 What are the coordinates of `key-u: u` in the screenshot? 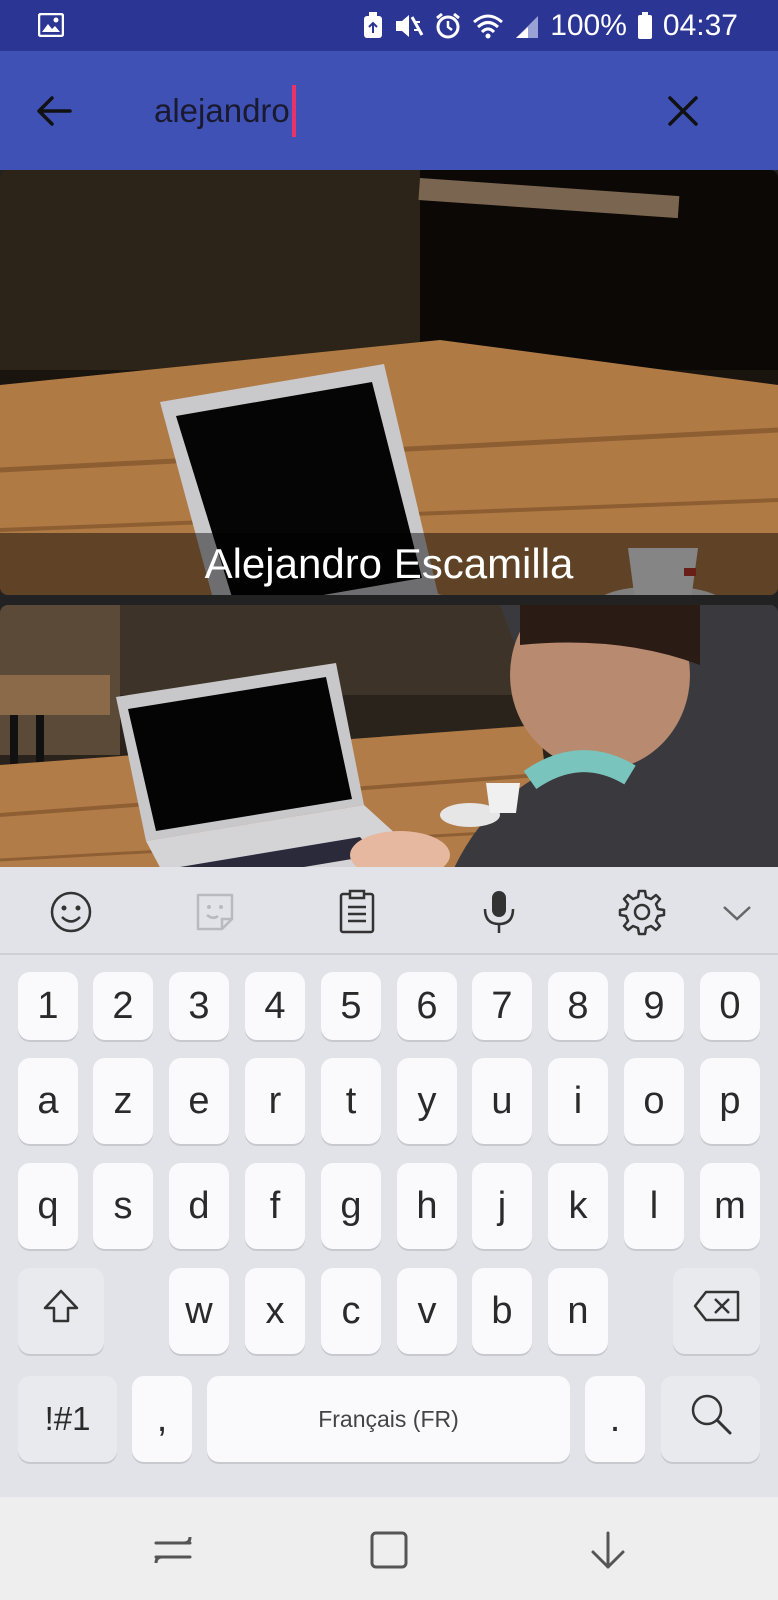 It's located at (502, 1101).